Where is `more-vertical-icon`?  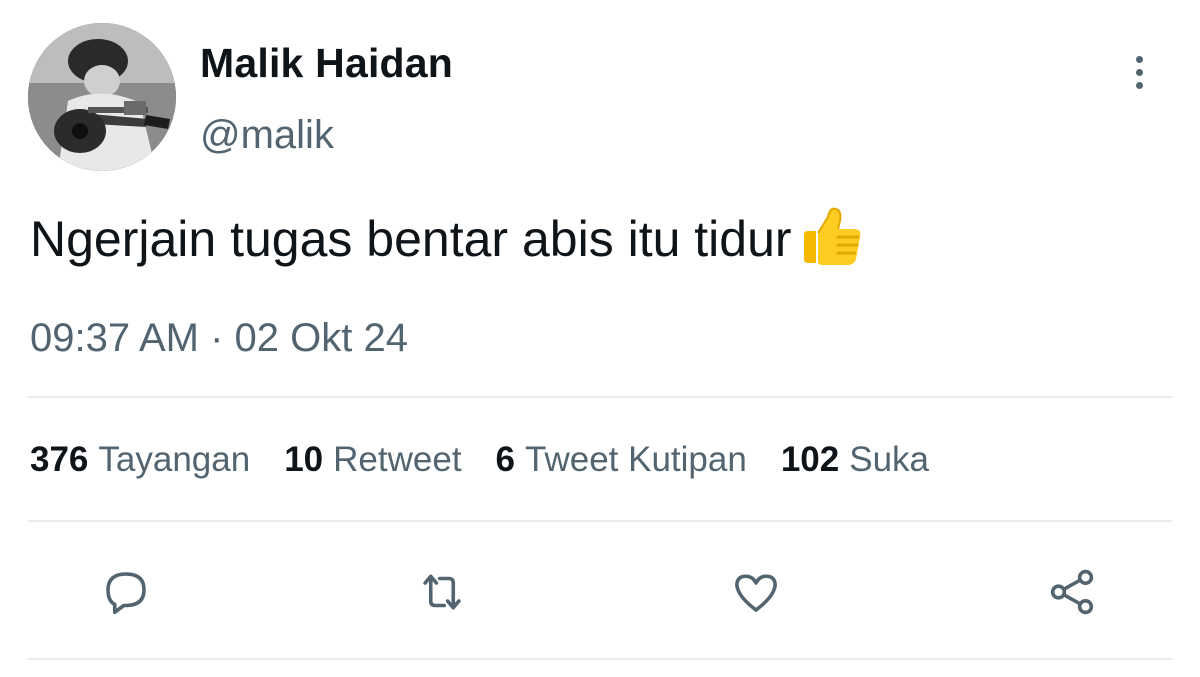 more-vertical-icon is located at coordinates (1139, 59).